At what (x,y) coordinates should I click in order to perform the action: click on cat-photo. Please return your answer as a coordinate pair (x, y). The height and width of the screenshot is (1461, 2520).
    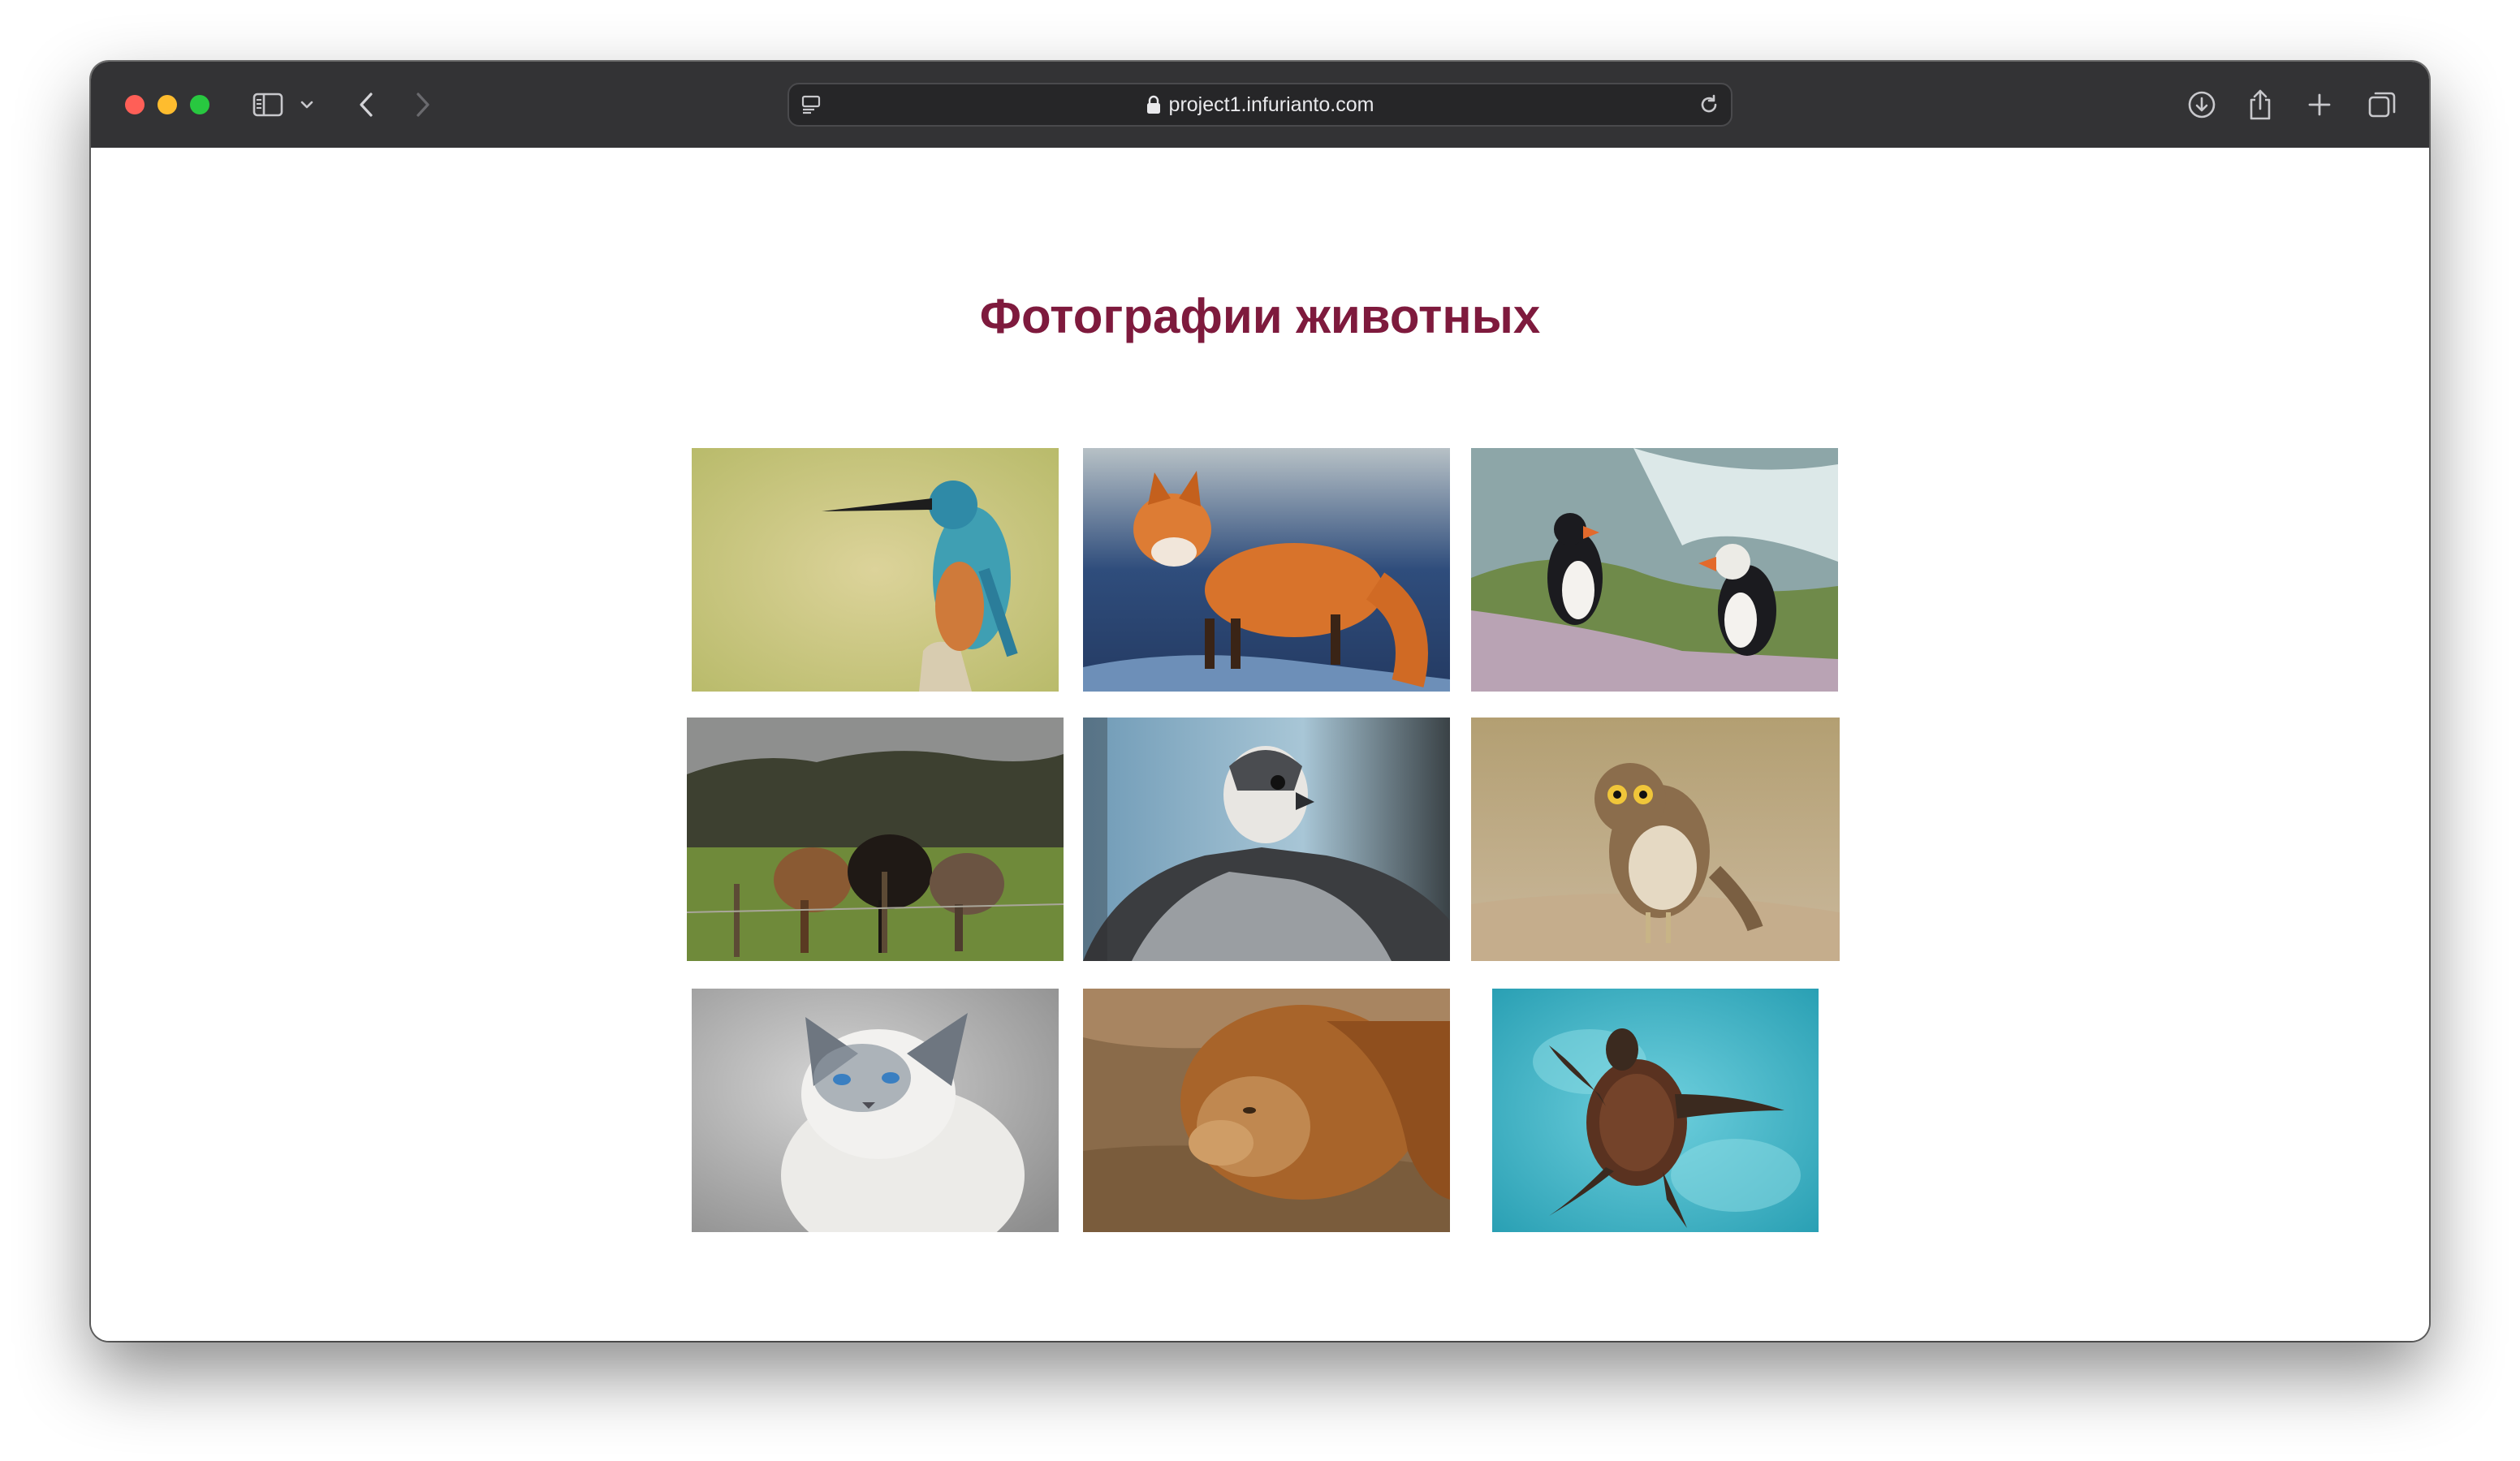
    Looking at the image, I should click on (875, 1110).